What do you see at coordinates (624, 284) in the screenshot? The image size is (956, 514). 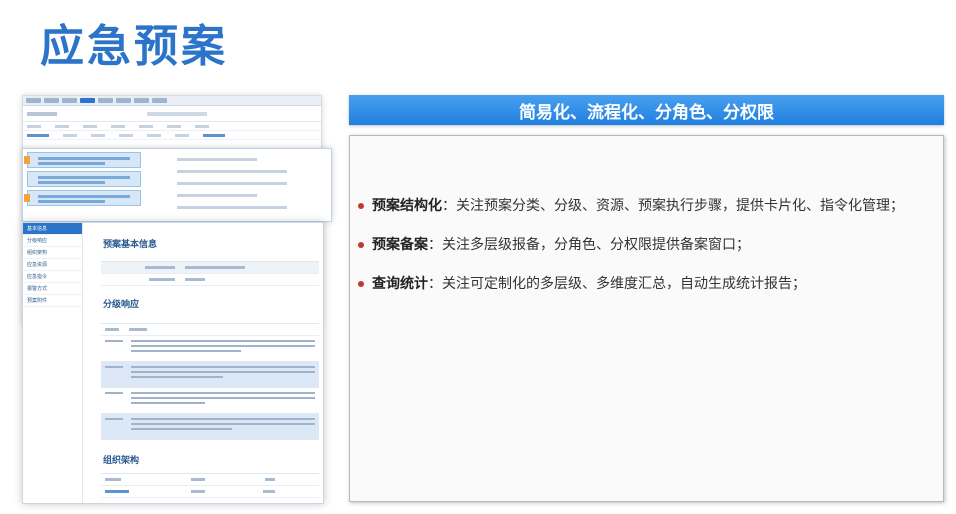 I see `feature-text: 关注可定制化的多层级、多维度汇总，自动生成统计报告；` at bounding box center [624, 284].